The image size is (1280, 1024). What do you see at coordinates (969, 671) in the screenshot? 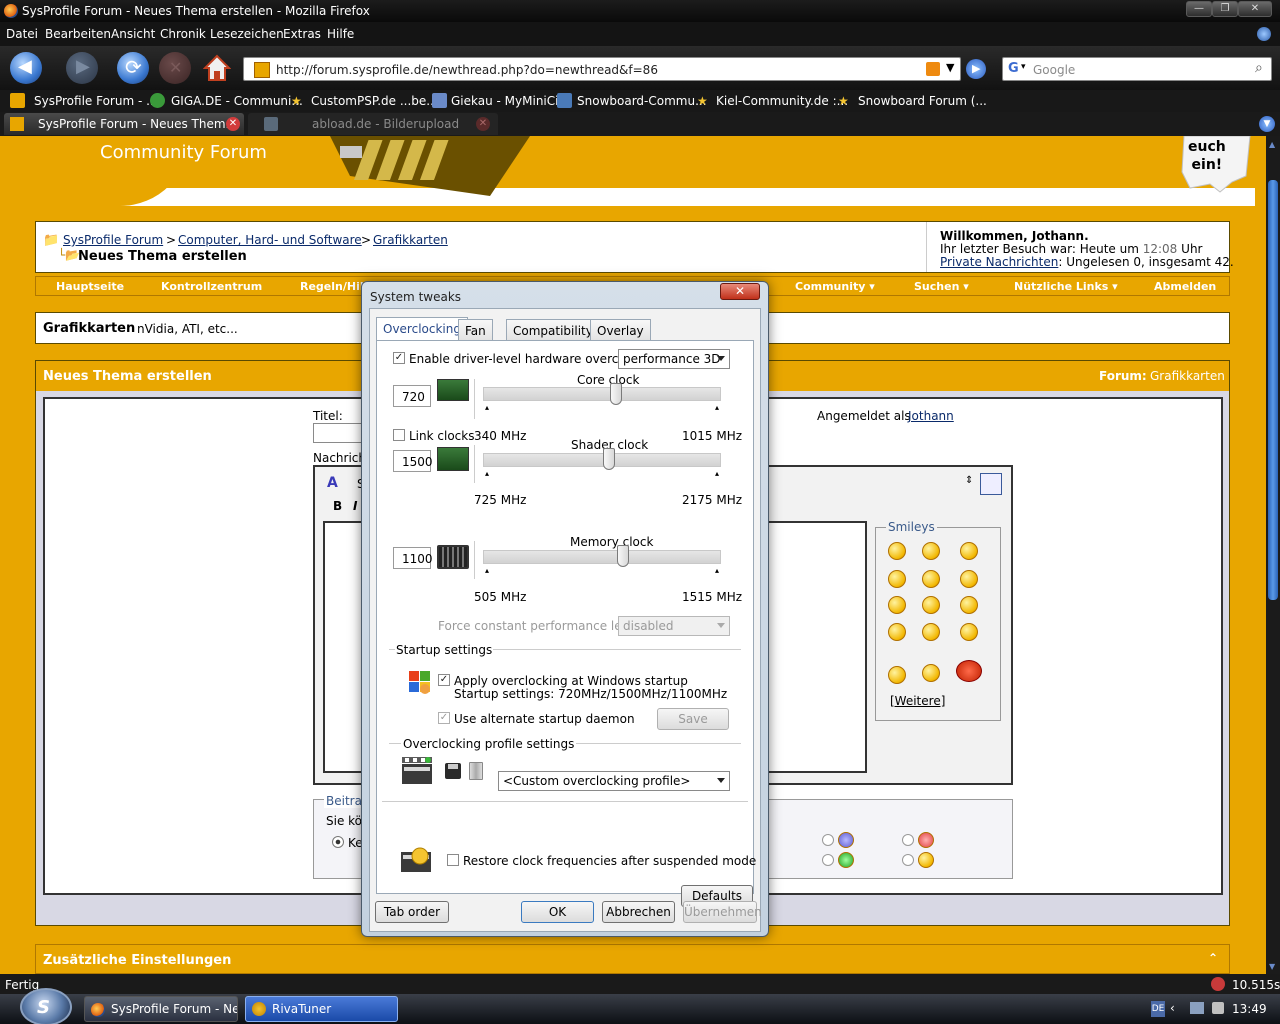
I see `devil-smiley-icon` at bounding box center [969, 671].